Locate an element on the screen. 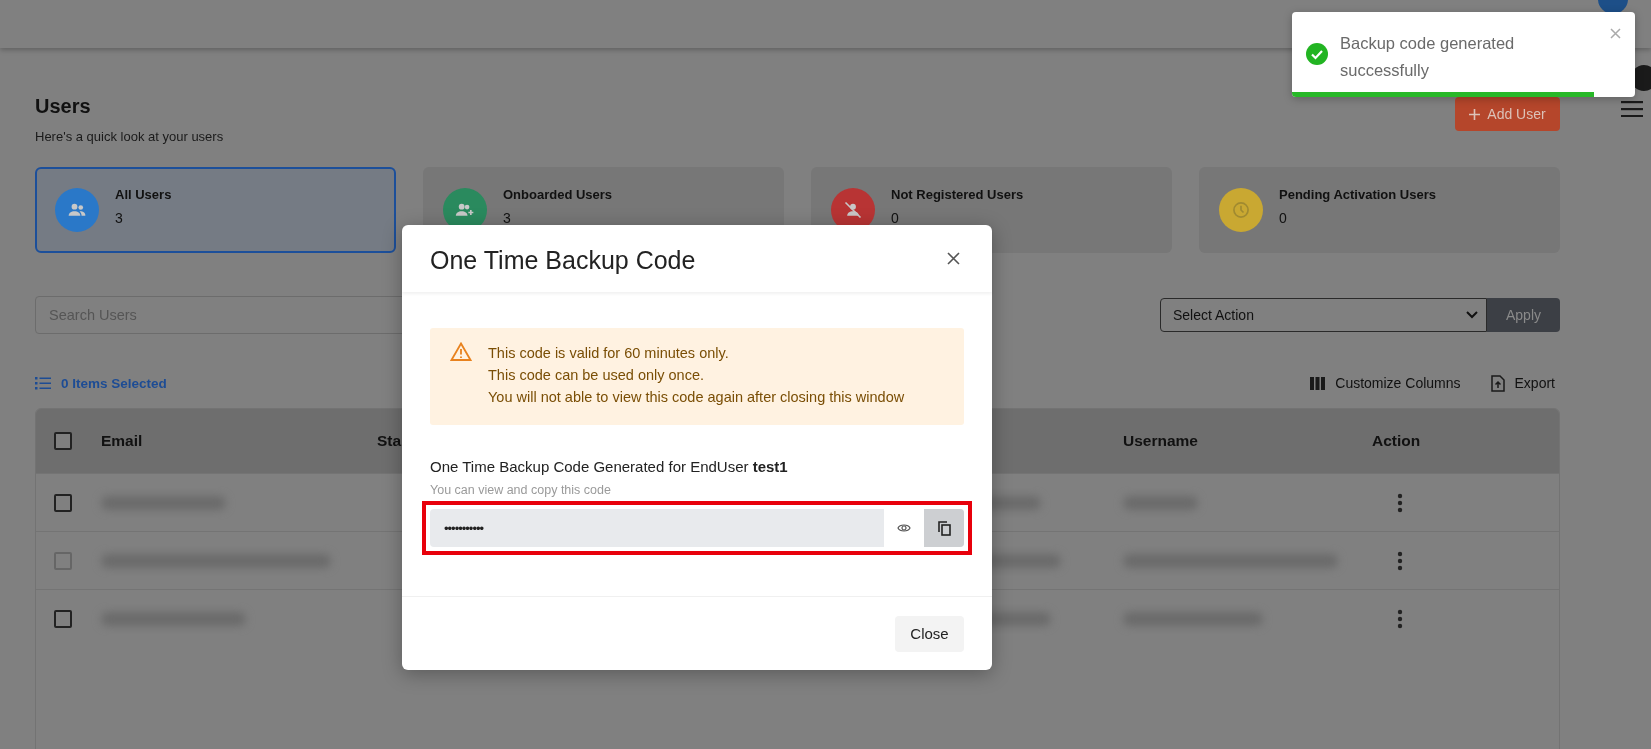 This screenshot has width=1651, height=749. success-icon is located at coordinates (1317, 54).